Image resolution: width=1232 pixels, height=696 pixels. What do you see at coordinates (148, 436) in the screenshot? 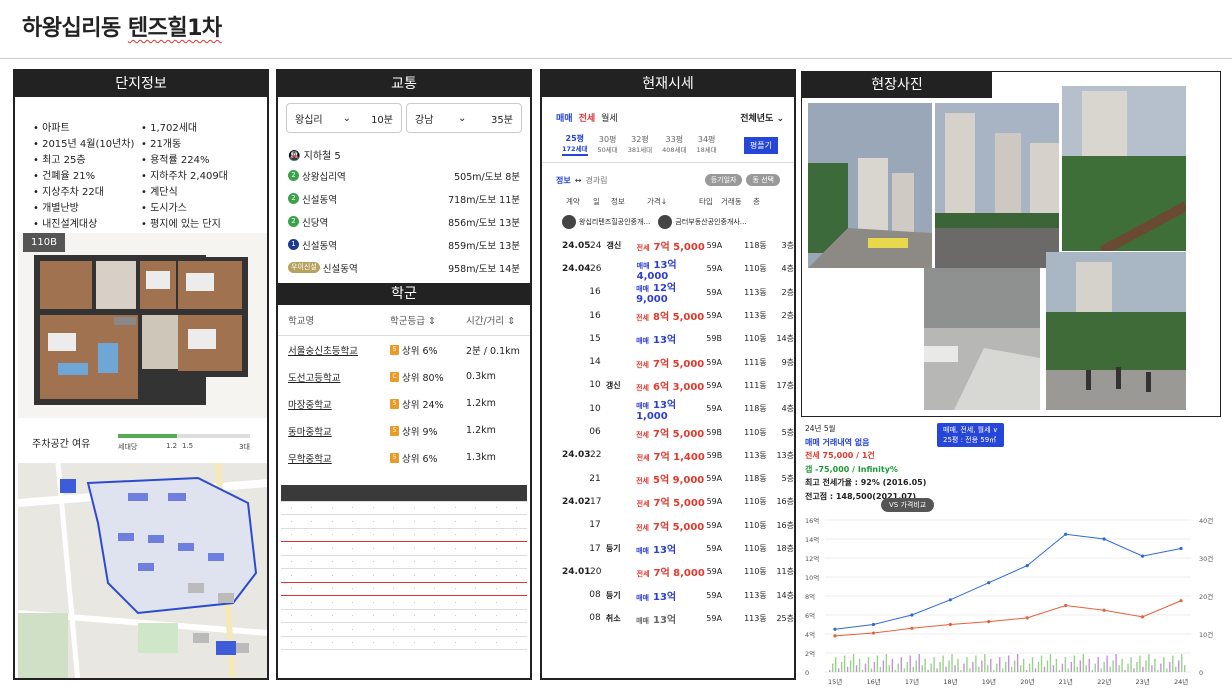
I see `parking-bar-fill` at bounding box center [148, 436].